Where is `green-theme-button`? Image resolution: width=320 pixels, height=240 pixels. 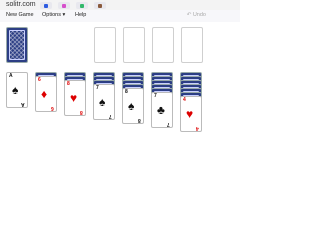 green-theme-button is located at coordinates (82, 5).